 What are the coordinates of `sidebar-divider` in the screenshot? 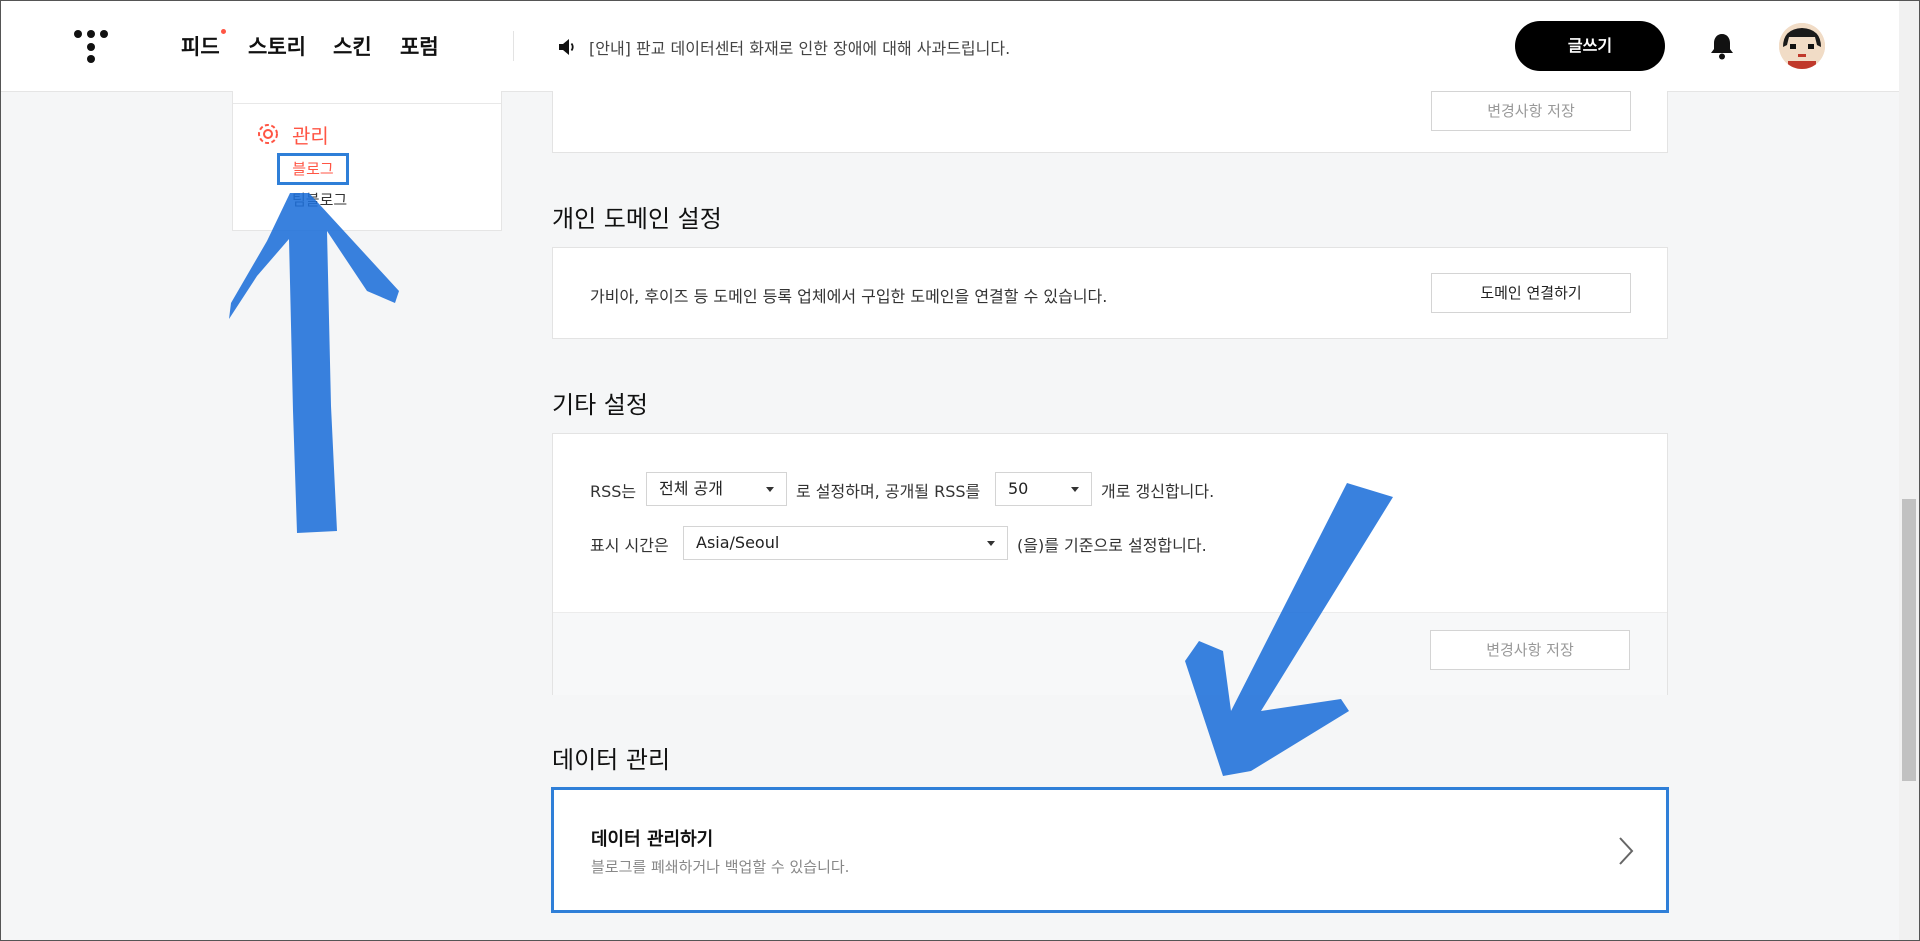 It's located at (367, 103).